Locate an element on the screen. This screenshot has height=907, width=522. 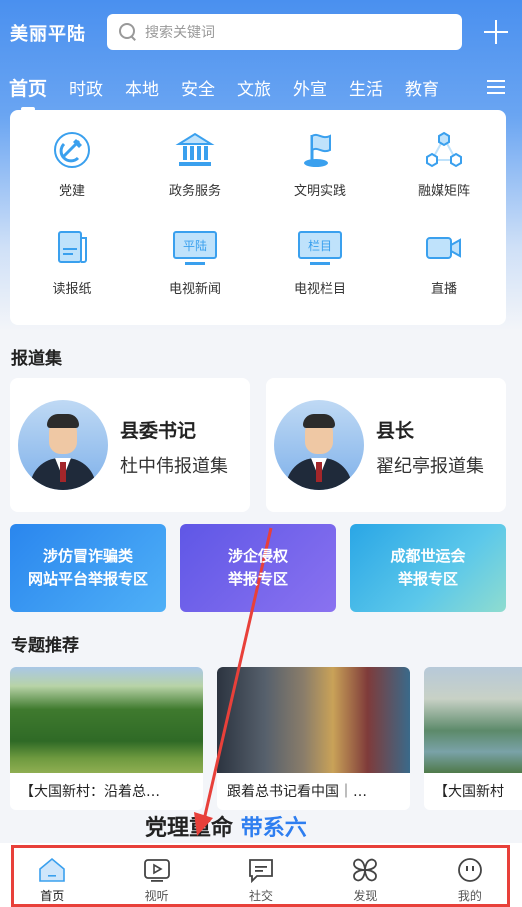
app-logo: 美丽平陆 is located at coordinates (48, 34).